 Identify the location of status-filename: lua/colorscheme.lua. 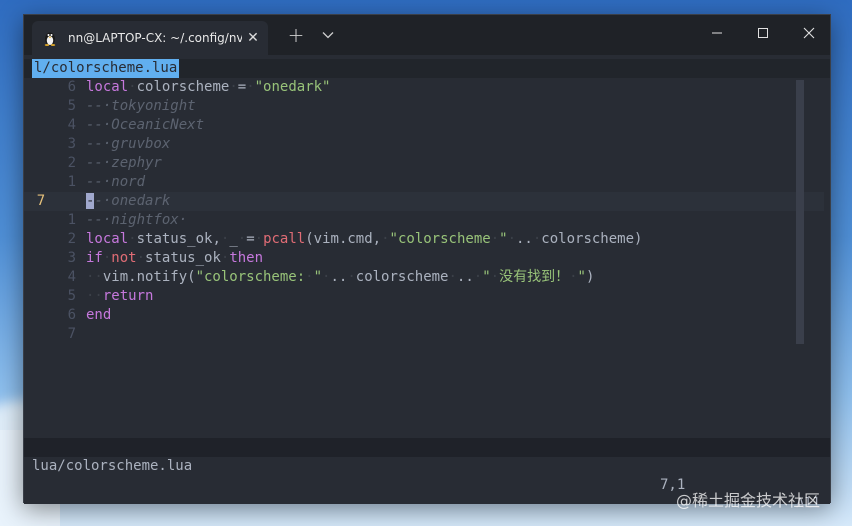
(112, 466).